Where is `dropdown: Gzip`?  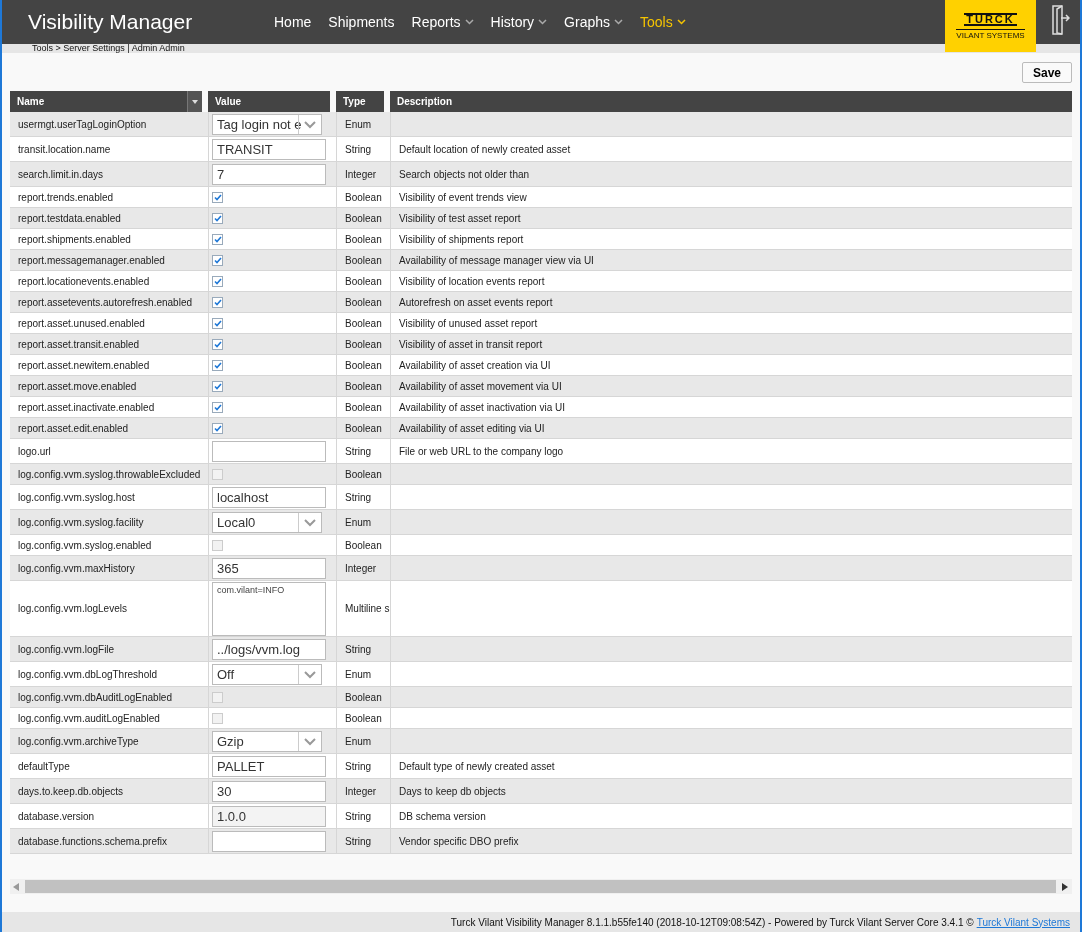
dropdown: Gzip is located at coordinates (267, 741).